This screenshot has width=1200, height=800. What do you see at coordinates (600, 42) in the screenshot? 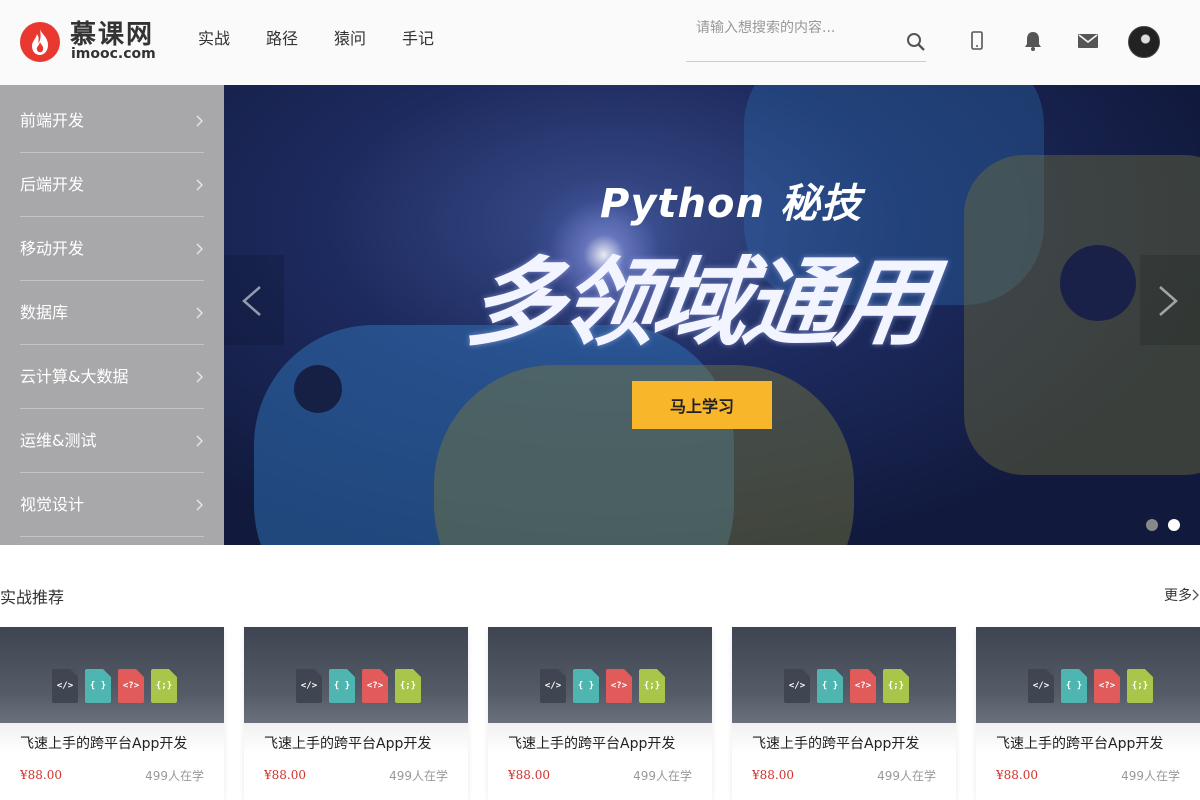
I see `site-header: 慕课网 imooc.com 实战 路径 猿问 手记` at bounding box center [600, 42].